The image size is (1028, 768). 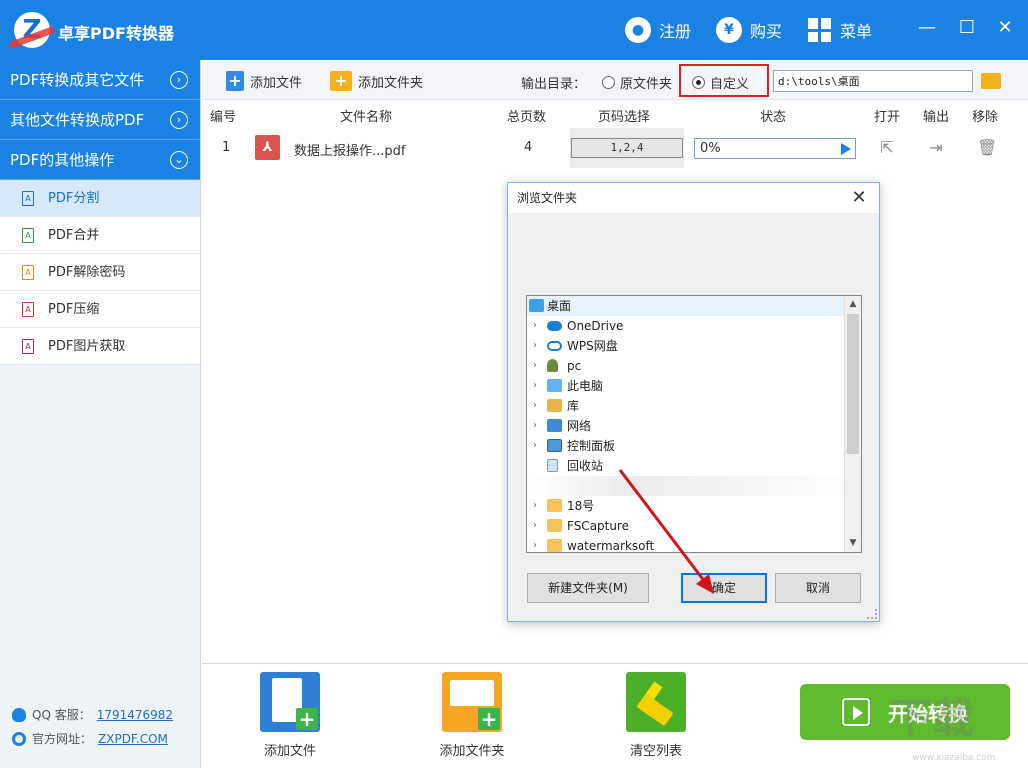 What do you see at coordinates (694, 306) in the screenshot?
I see `tree-item-desktop: 桌面` at bounding box center [694, 306].